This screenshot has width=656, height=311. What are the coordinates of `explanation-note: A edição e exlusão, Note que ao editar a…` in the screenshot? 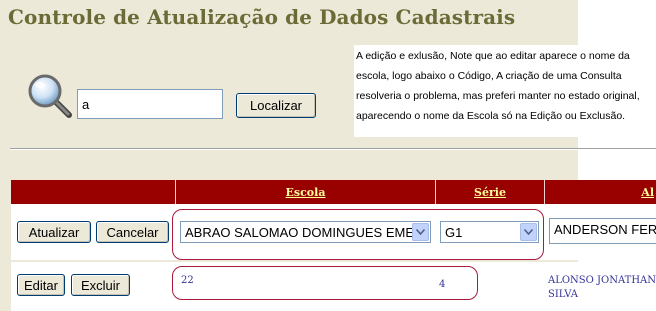 It's located at (505, 91).